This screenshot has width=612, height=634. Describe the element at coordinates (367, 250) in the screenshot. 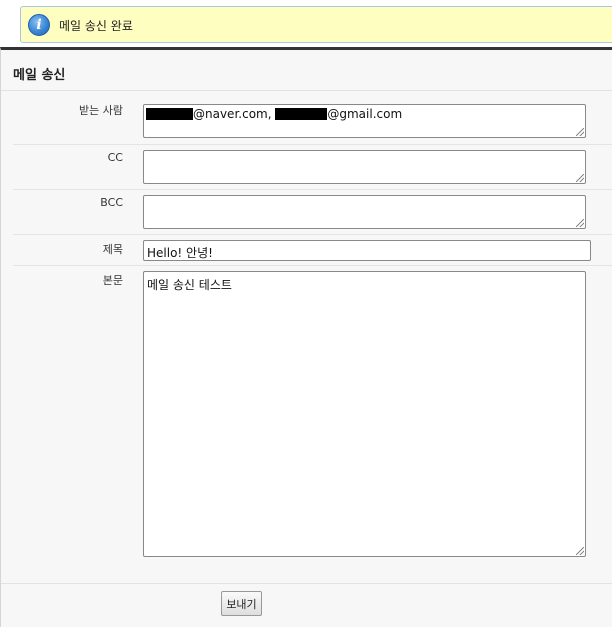

I see `subject-input: Hello! 안녕!` at that location.